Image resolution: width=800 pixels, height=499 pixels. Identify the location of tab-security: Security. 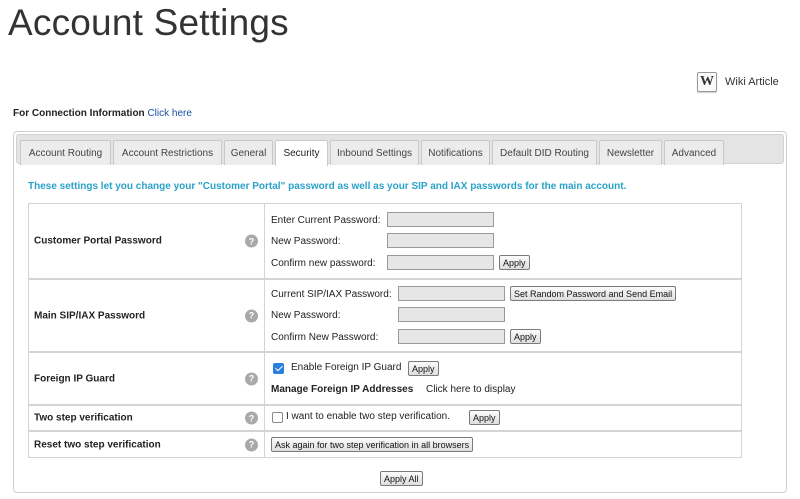
(301, 153).